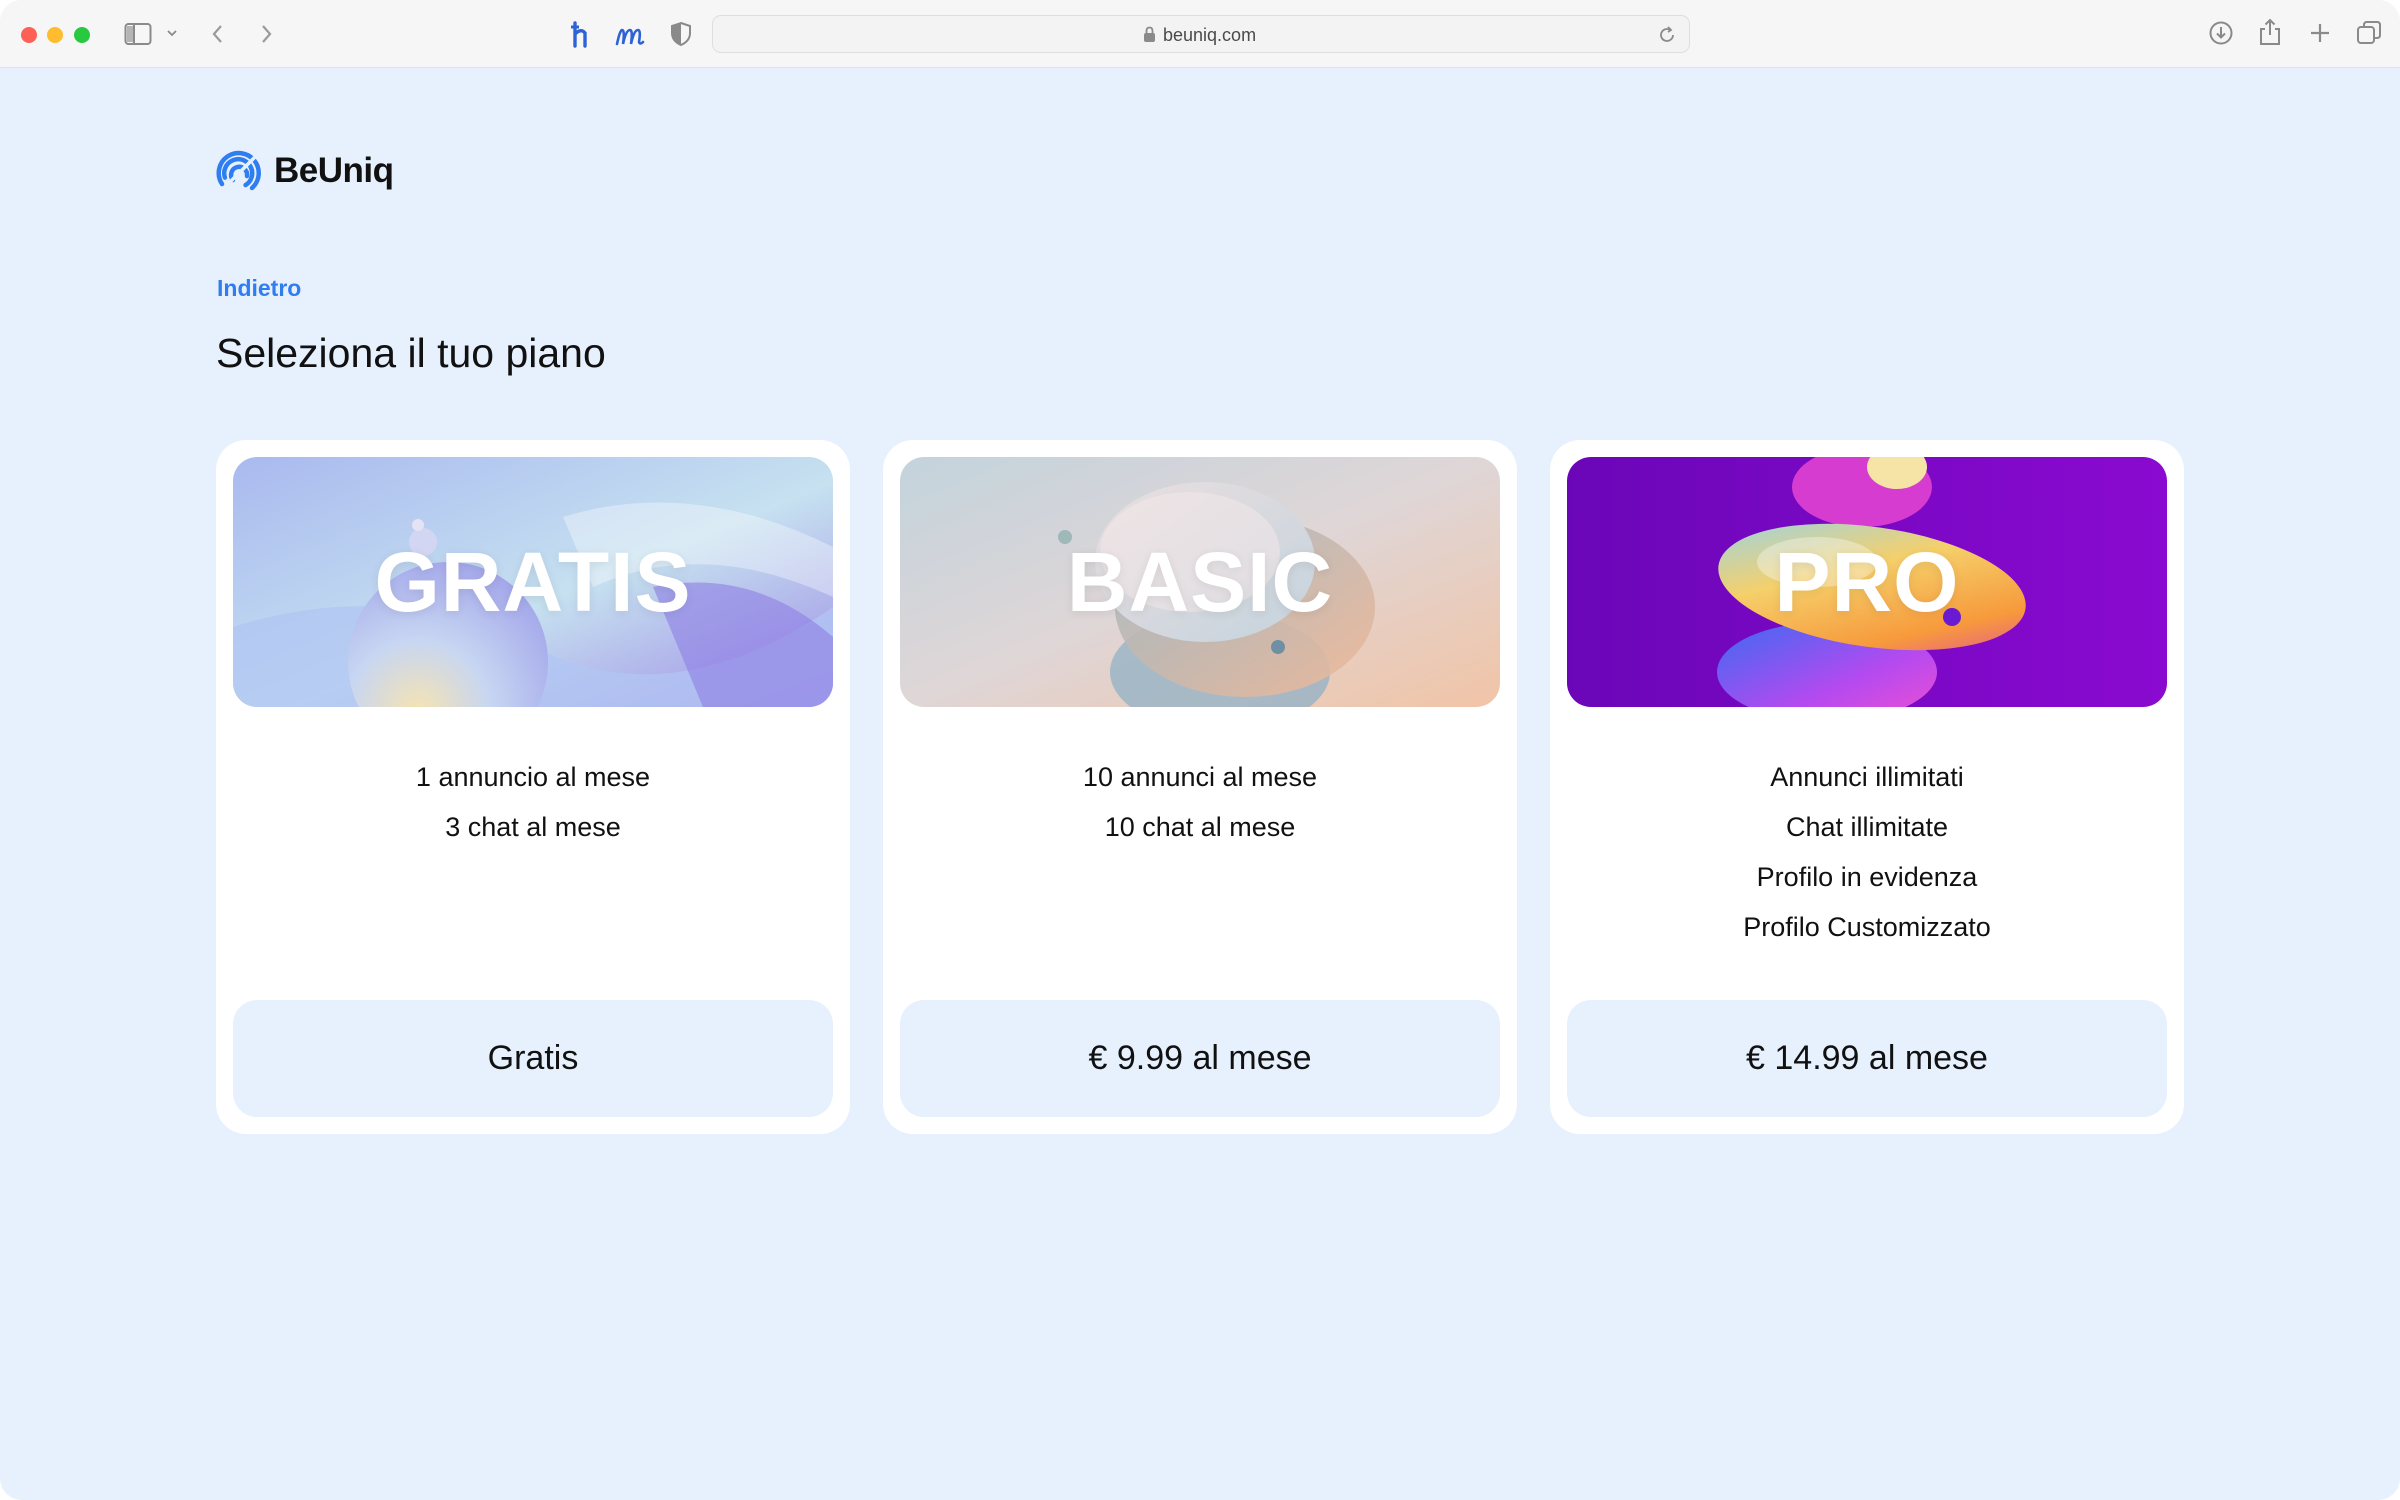 The image size is (2400, 1500). I want to click on sidebar-icon, so click(138, 34).